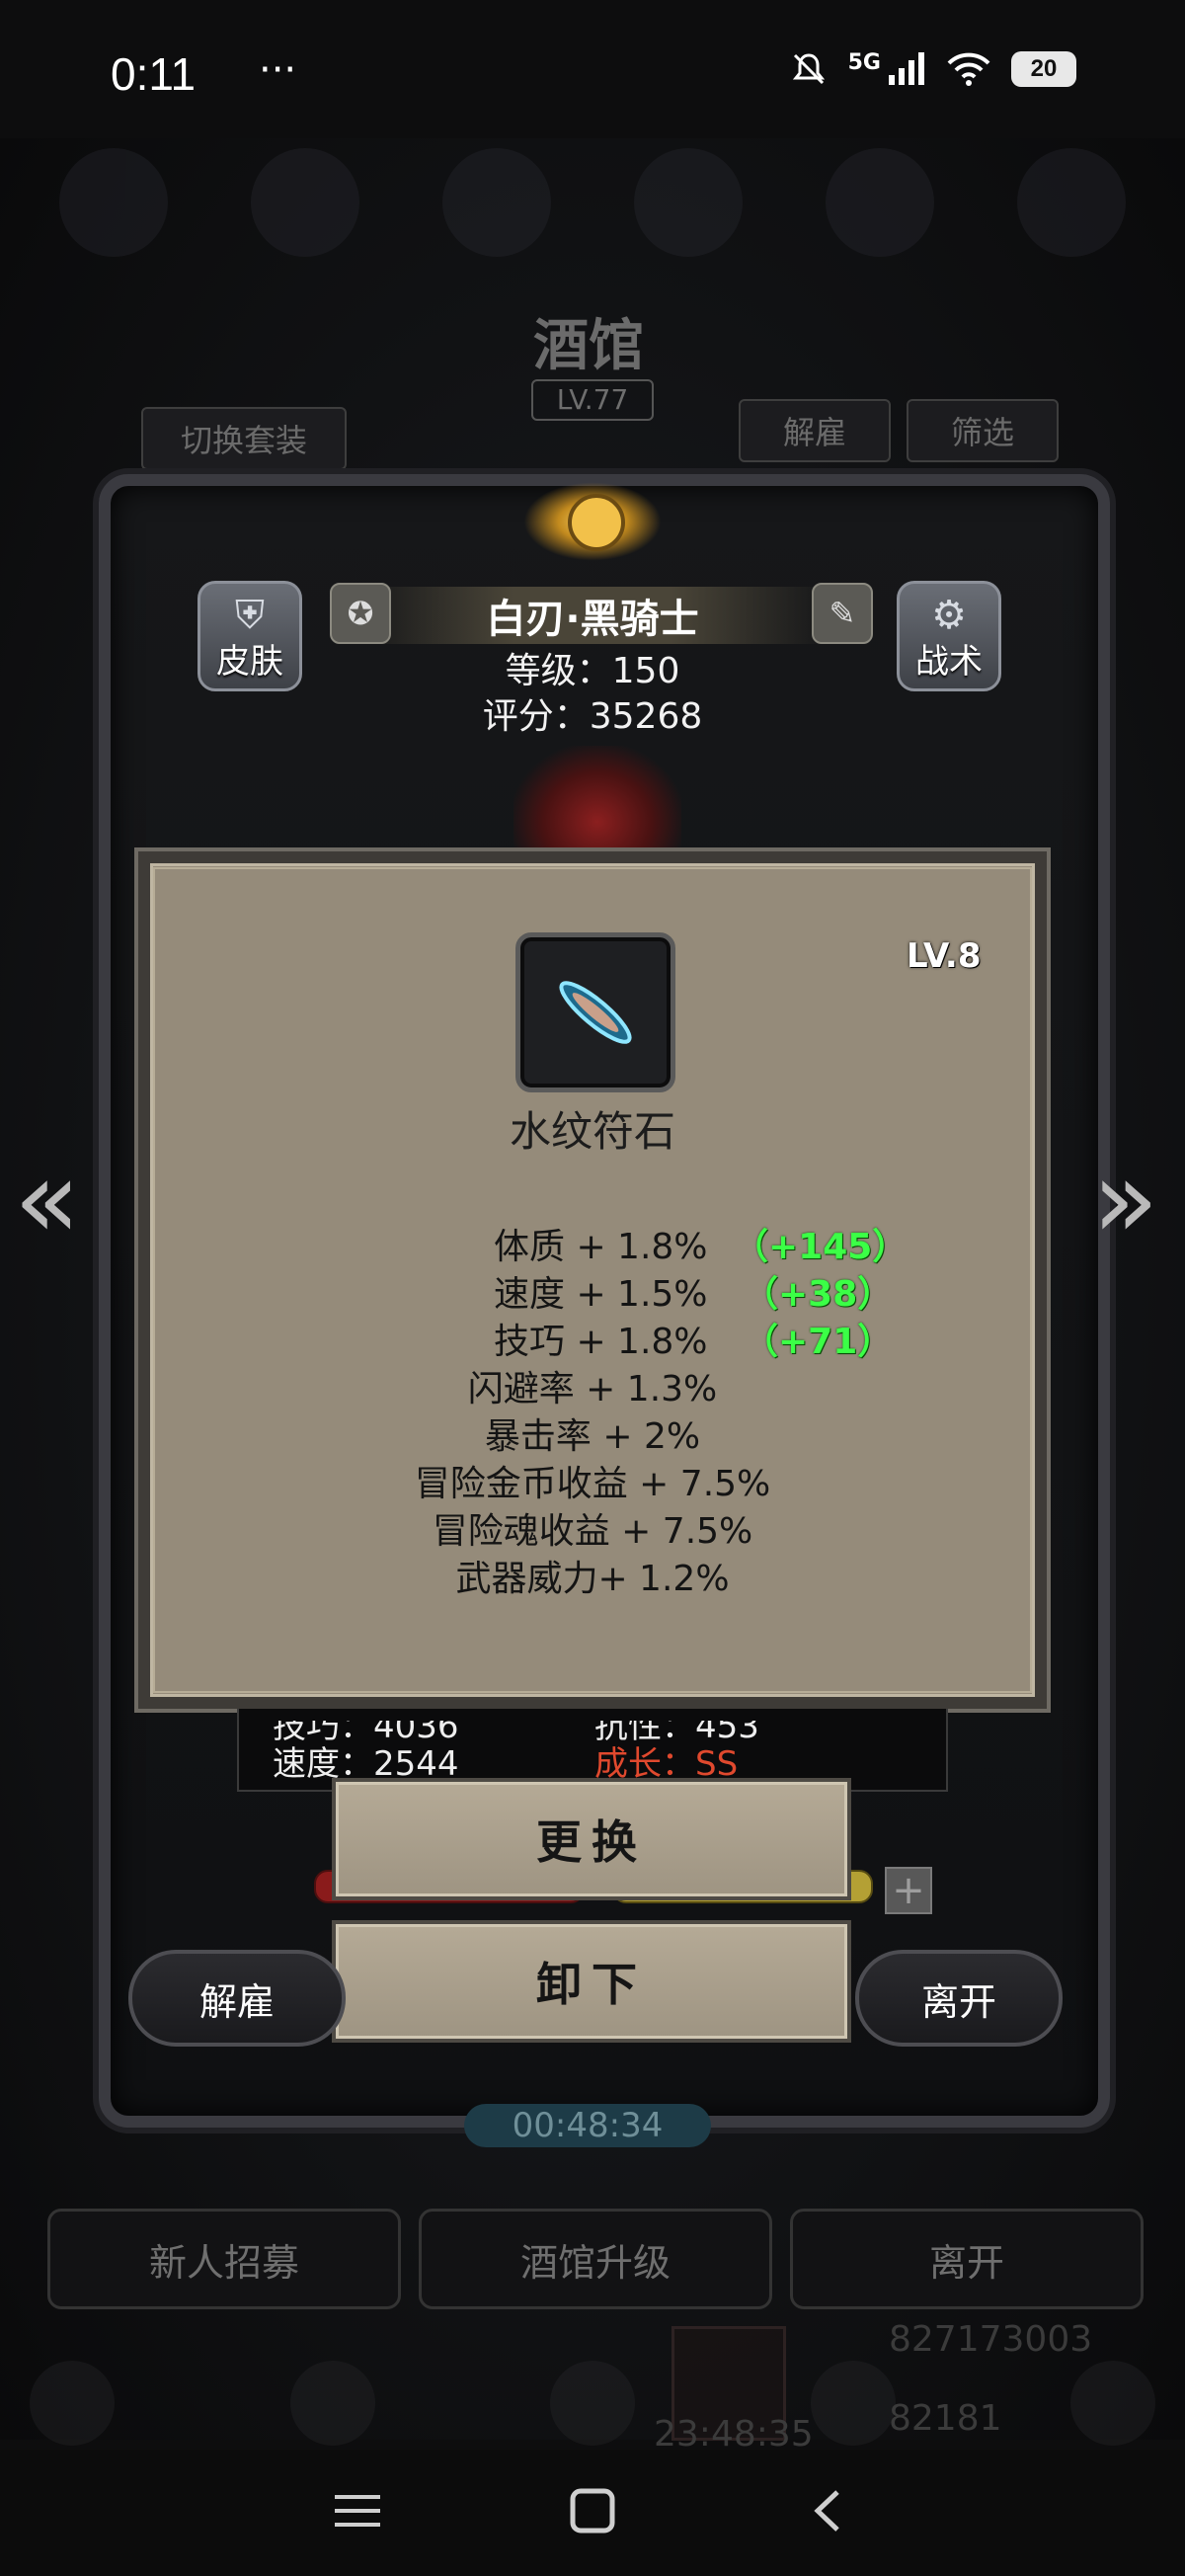  What do you see at coordinates (946, 2418) in the screenshot?
I see `gem-amount: 82181` at bounding box center [946, 2418].